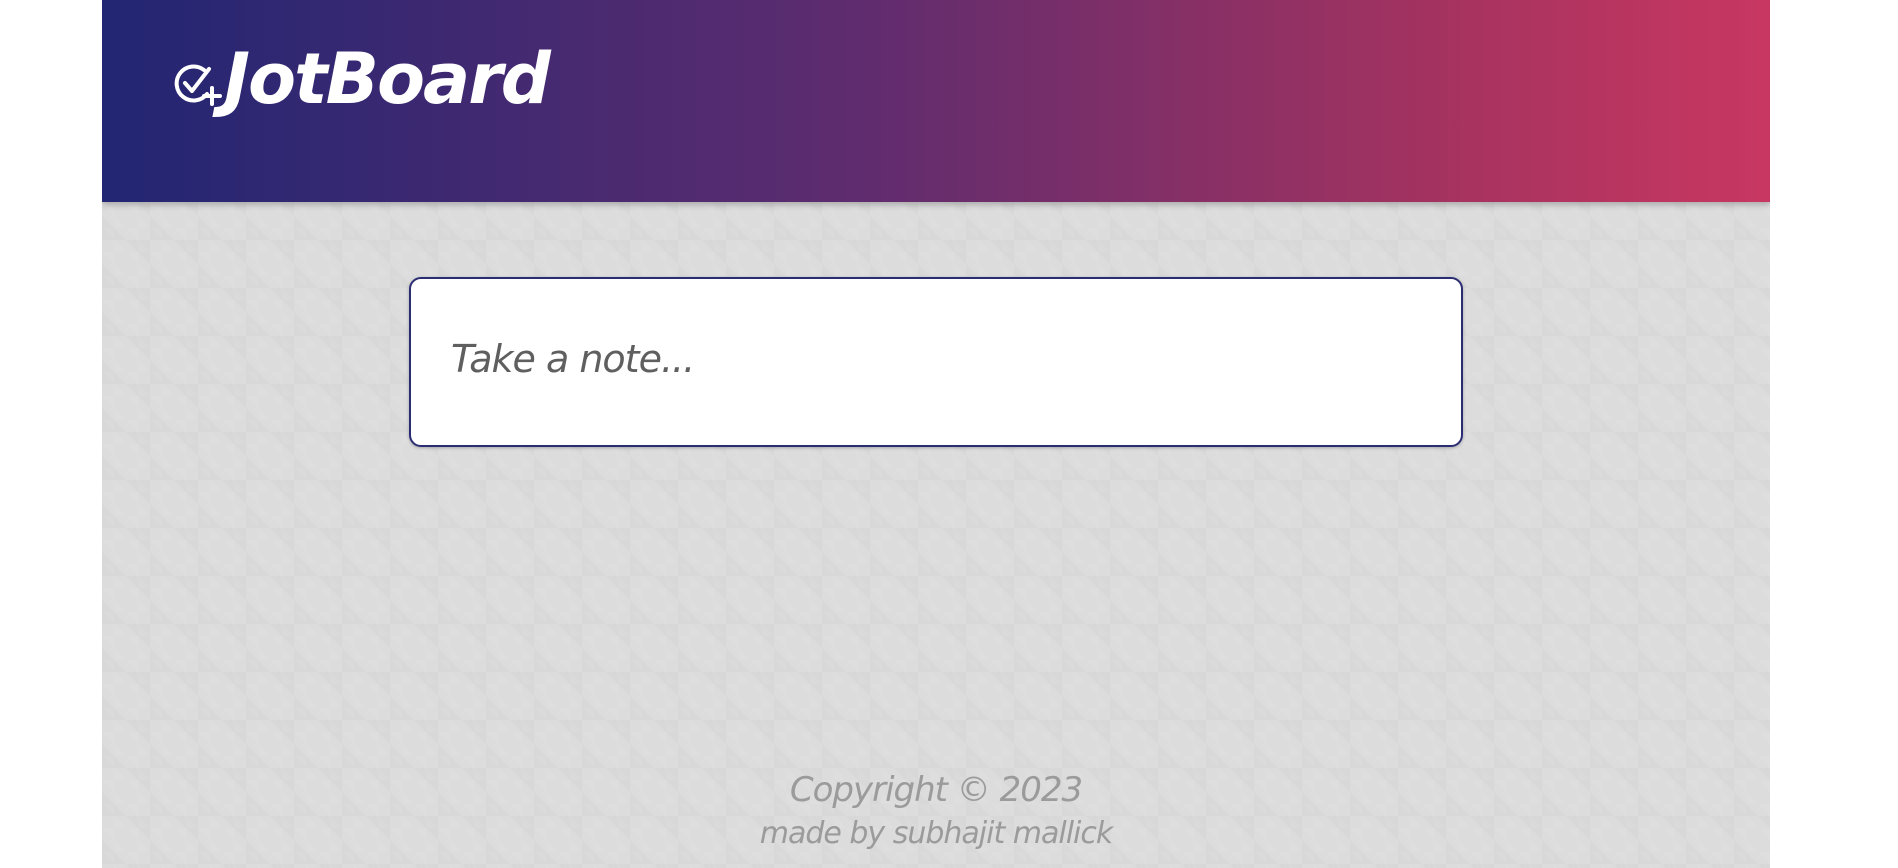 The image size is (1898, 868). I want to click on take-note-input, so click(921, 359).